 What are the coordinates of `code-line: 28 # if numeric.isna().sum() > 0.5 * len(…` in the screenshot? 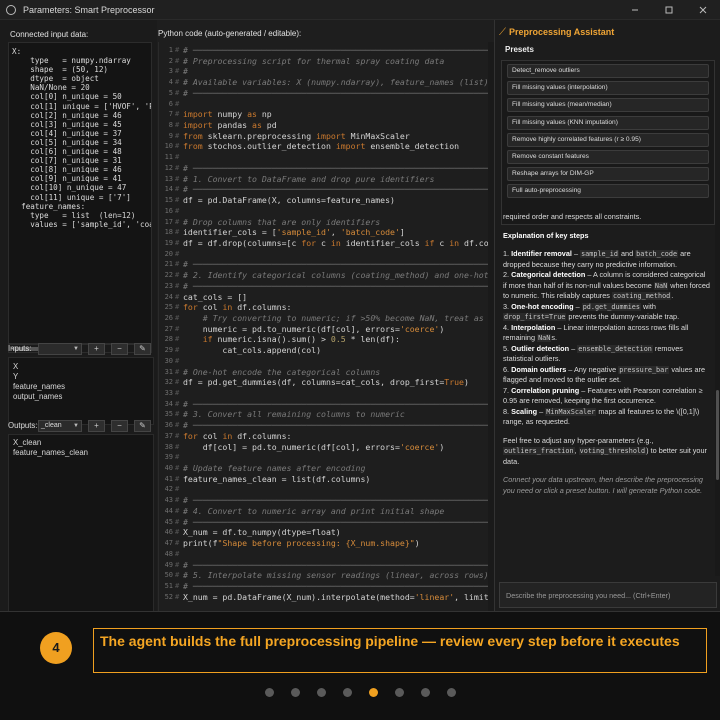 It's located at (323, 339).